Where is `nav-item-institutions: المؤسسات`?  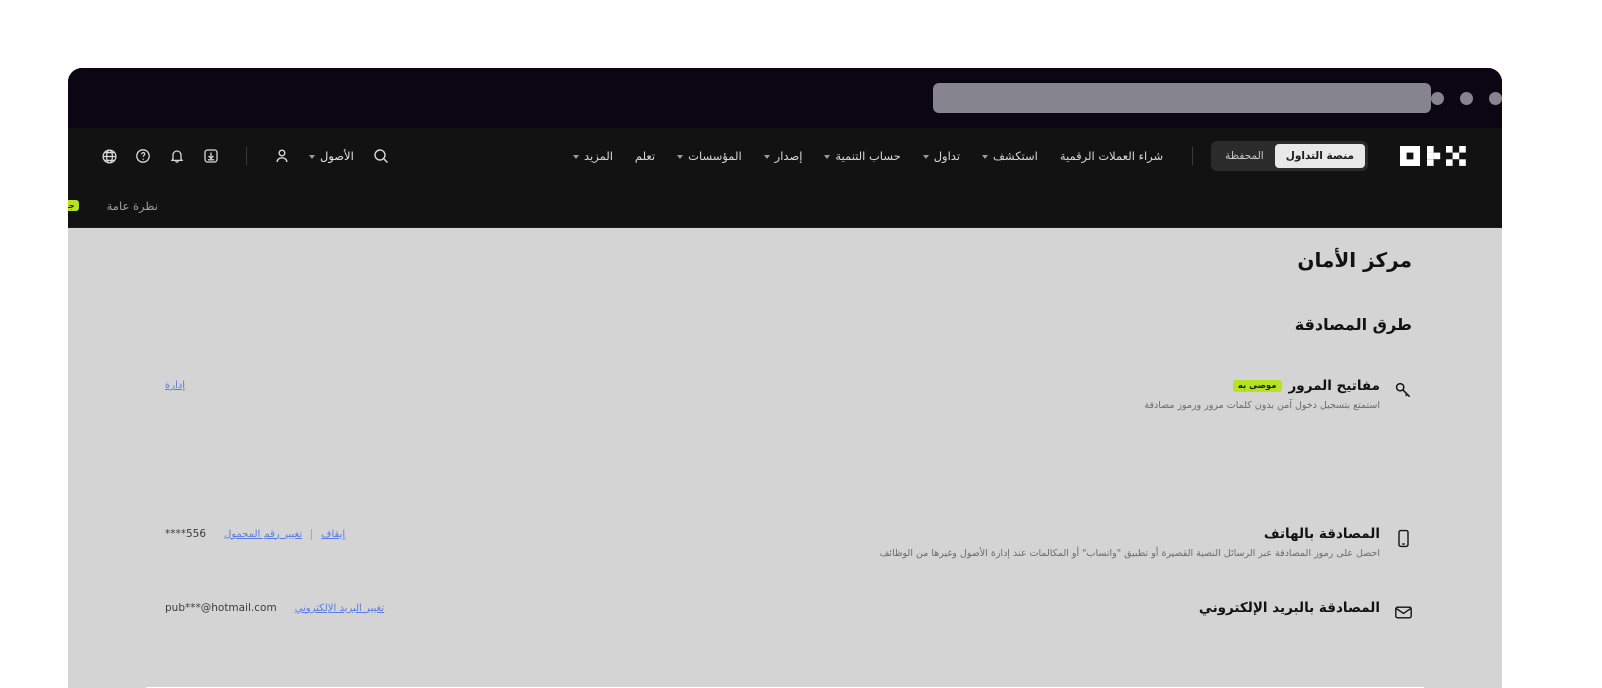
nav-item-institutions: المؤسسات is located at coordinates (709, 156).